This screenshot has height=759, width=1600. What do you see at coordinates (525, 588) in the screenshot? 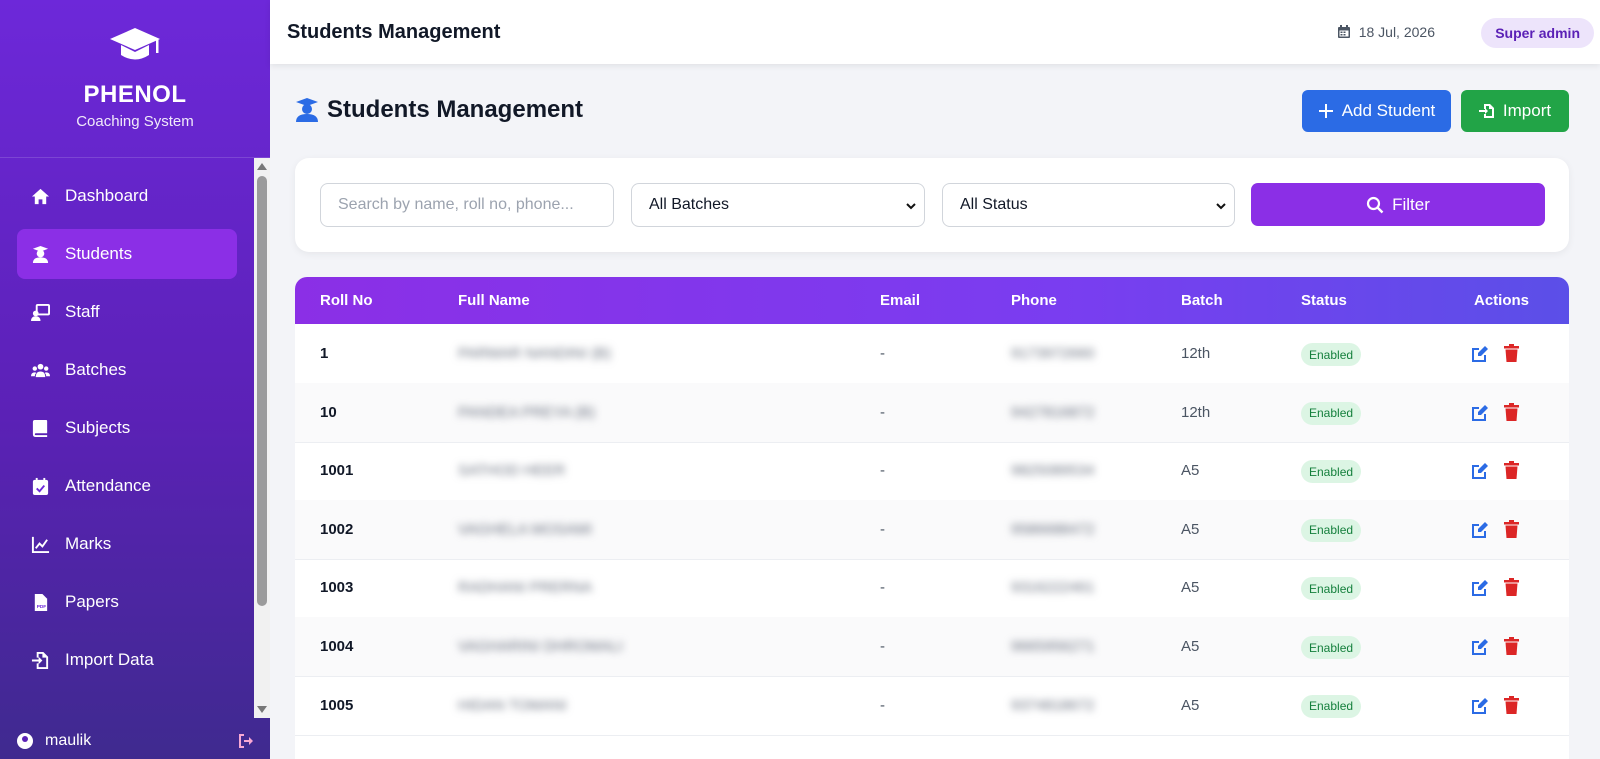
I see `cell-name: RADHANI PRERNA` at bounding box center [525, 588].